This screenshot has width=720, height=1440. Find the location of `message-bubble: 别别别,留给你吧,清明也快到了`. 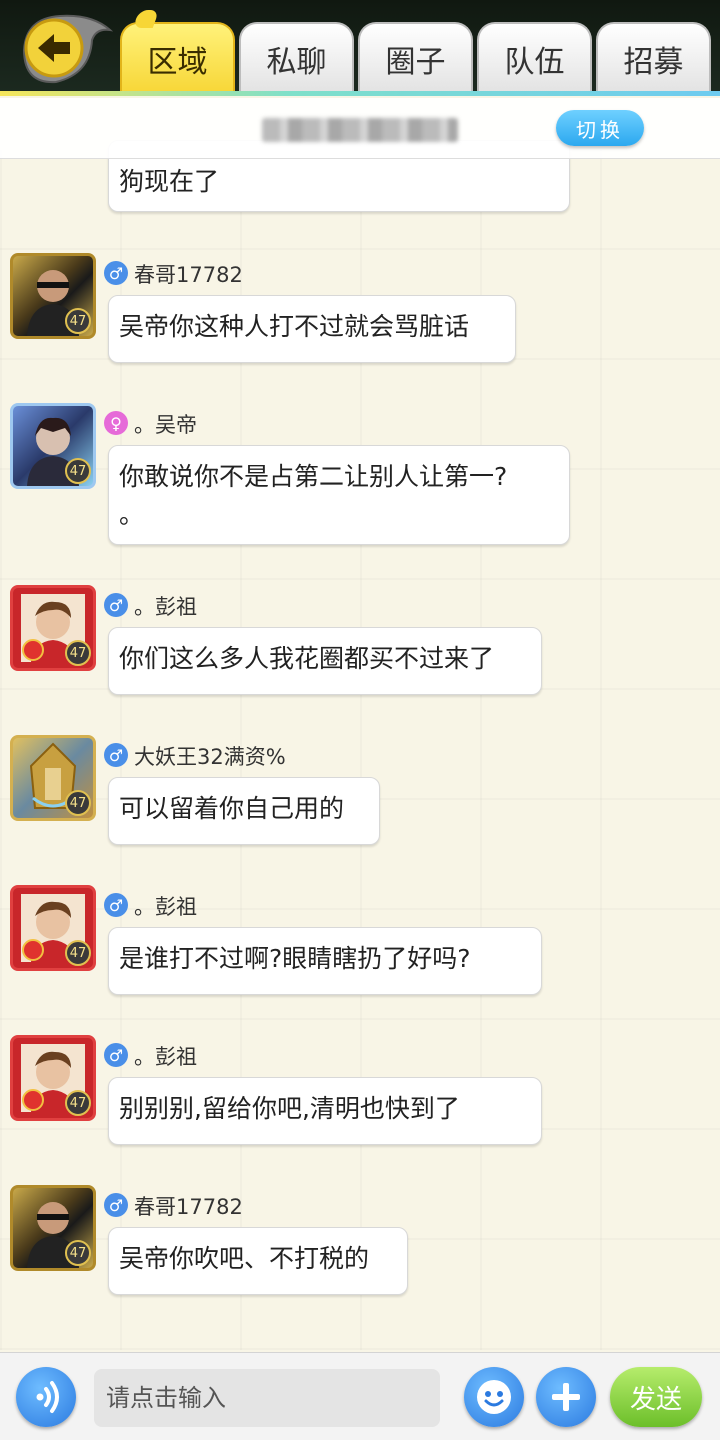

message-bubble: 别别别,留给你吧,清明也快到了 is located at coordinates (325, 1111).